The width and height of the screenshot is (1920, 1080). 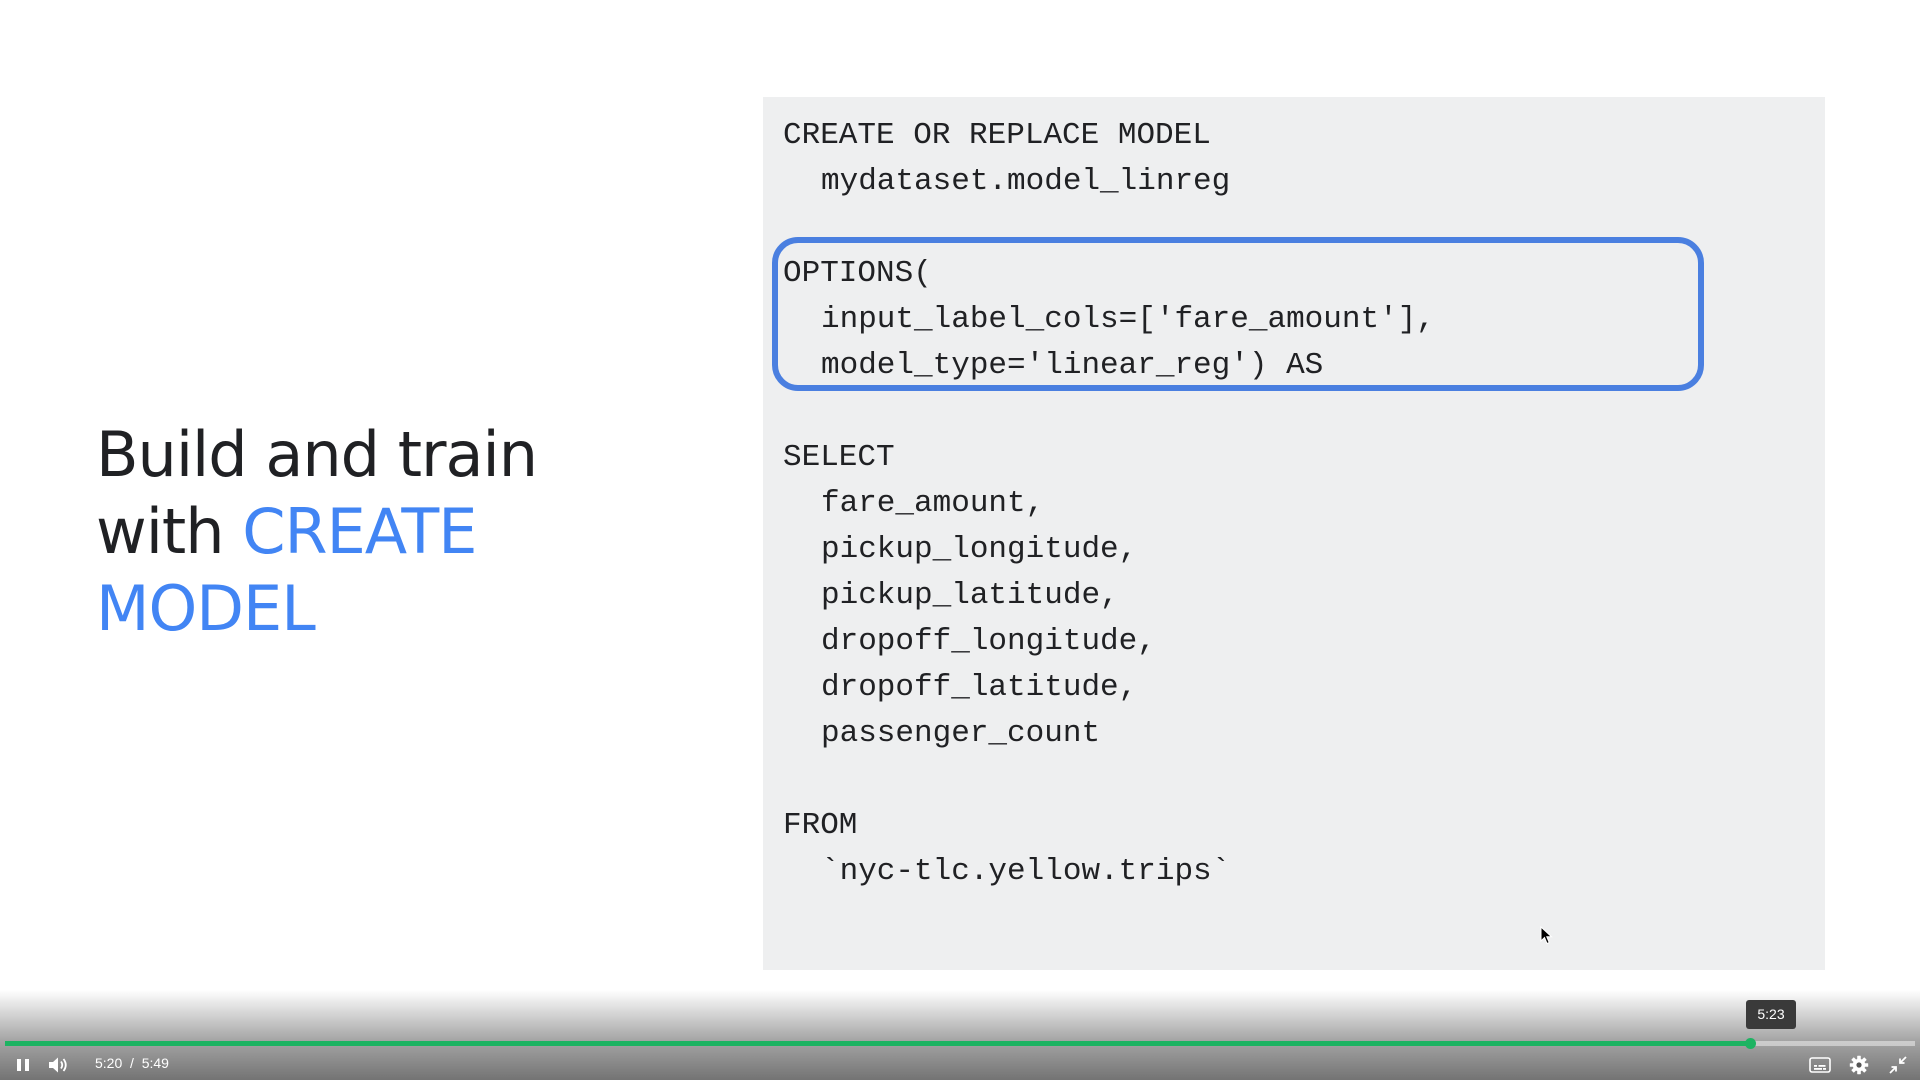 I want to click on heading-accent-model: MODEL, so click(x=206, y=608).